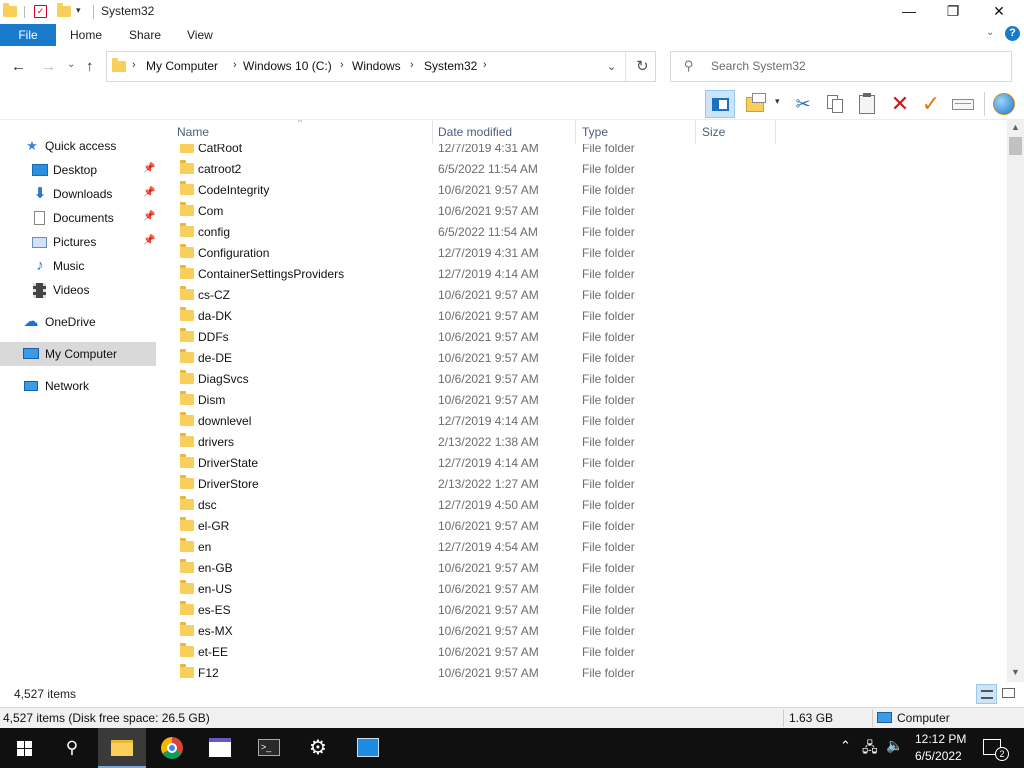  What do you see at coordinates (1015, 146) in the screenshot?
I see `scrollbar-thumb` at bounding box center [1015, 146].